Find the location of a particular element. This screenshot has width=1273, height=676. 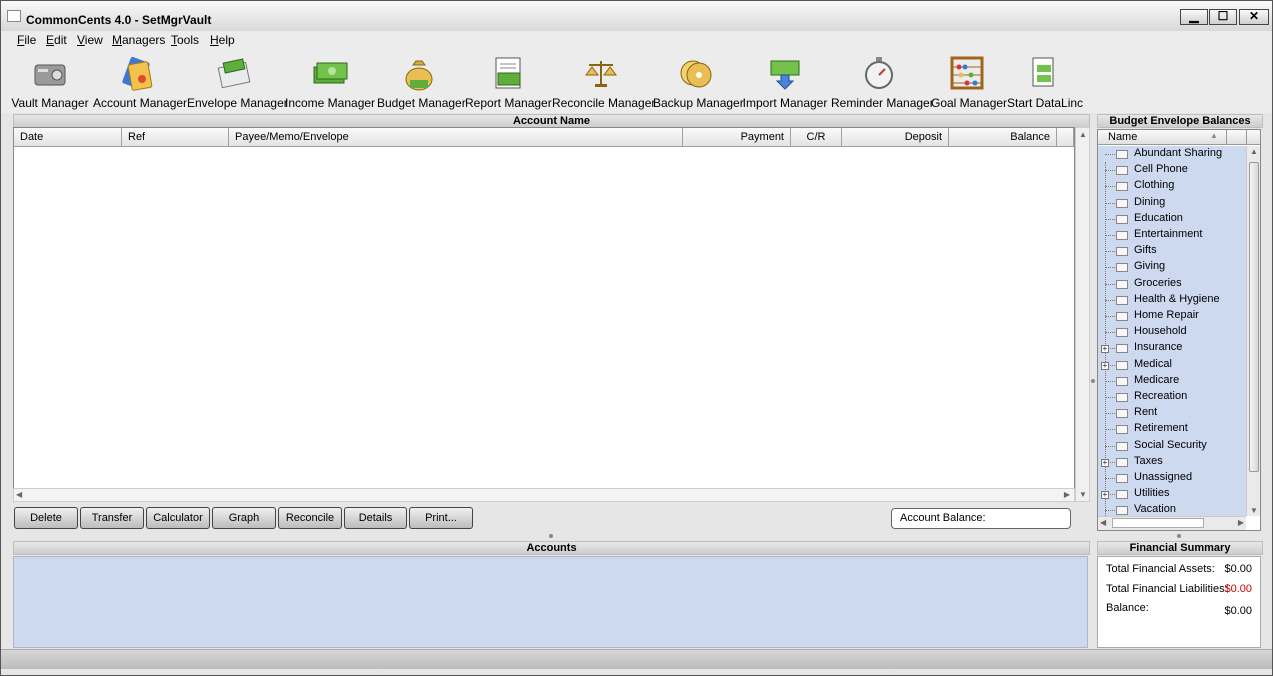

transfer-button: Transfer is located at coordinates (112, 518).